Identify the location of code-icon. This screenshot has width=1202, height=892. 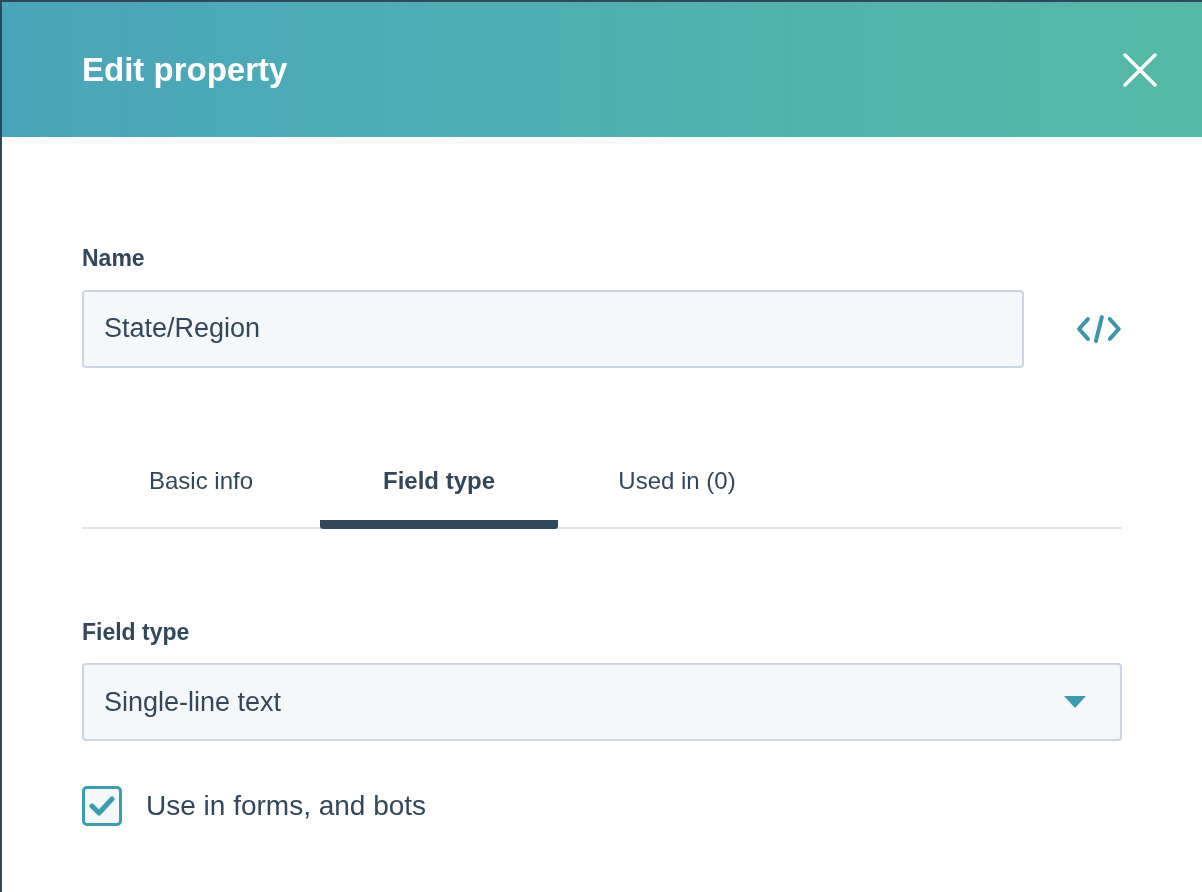
(1099, 328).